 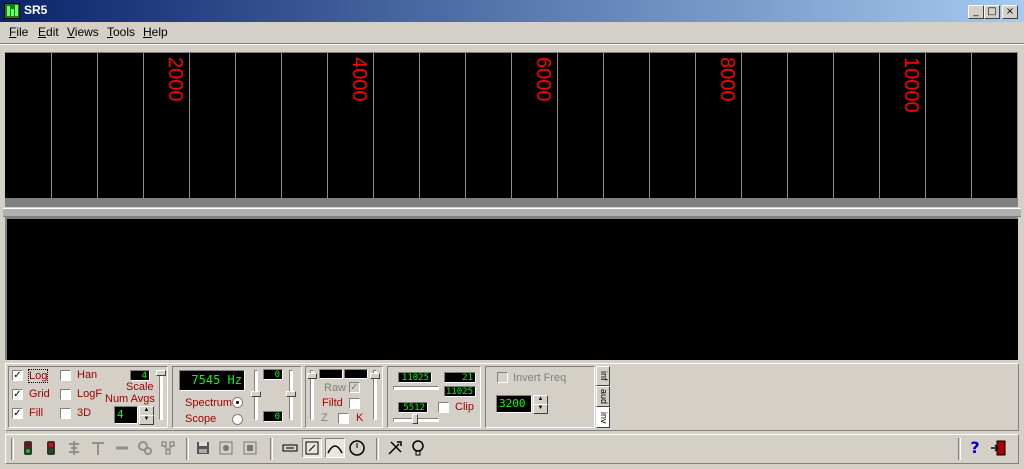 I want to click on num-avgs-down: ▼, so click(x=146, y=420).